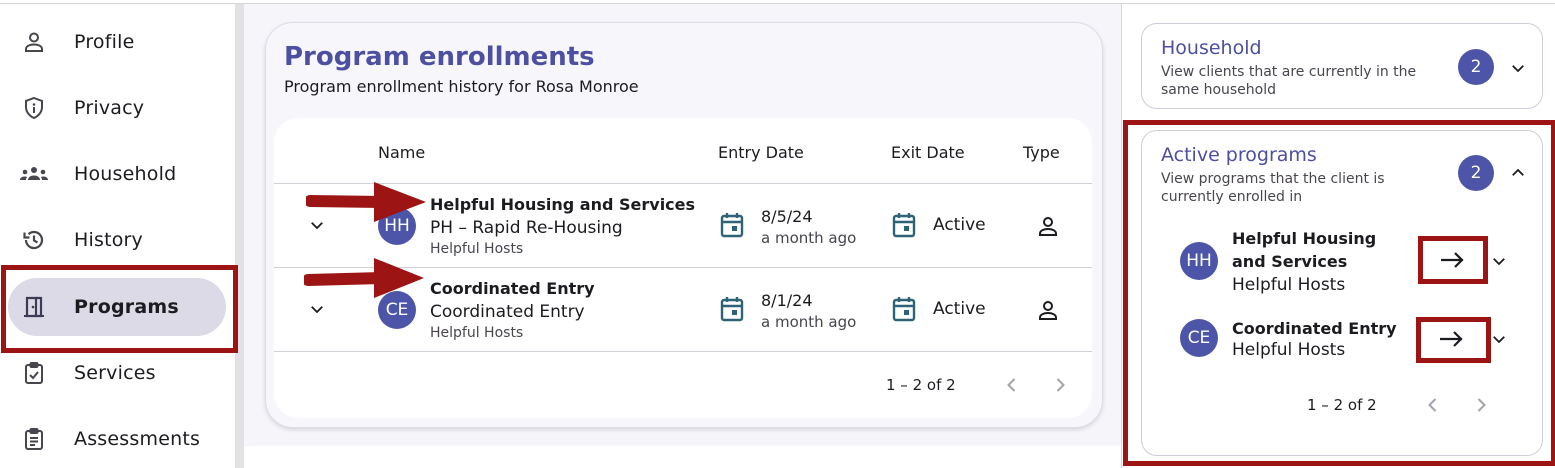 This screenshot has width=1555, height=468. I want to click on clipboard-icon, so click(34, 439).